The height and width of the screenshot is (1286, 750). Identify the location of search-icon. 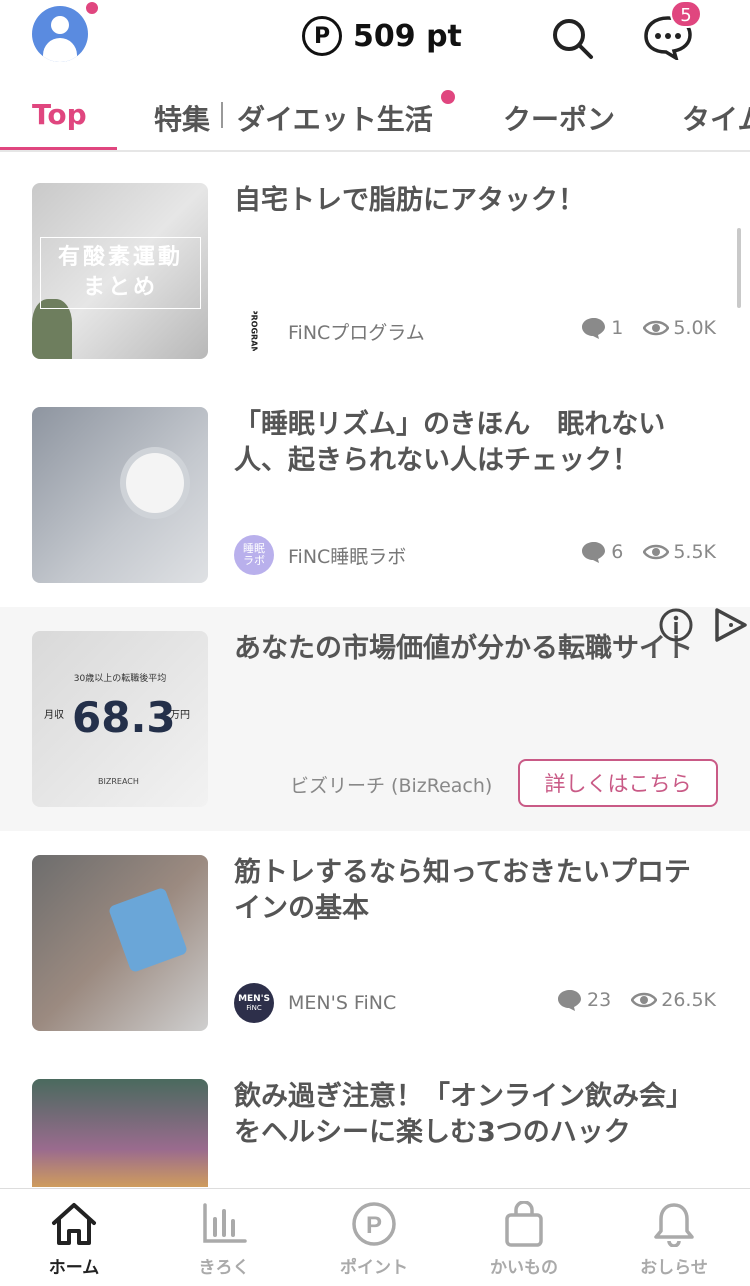
(572, 38).